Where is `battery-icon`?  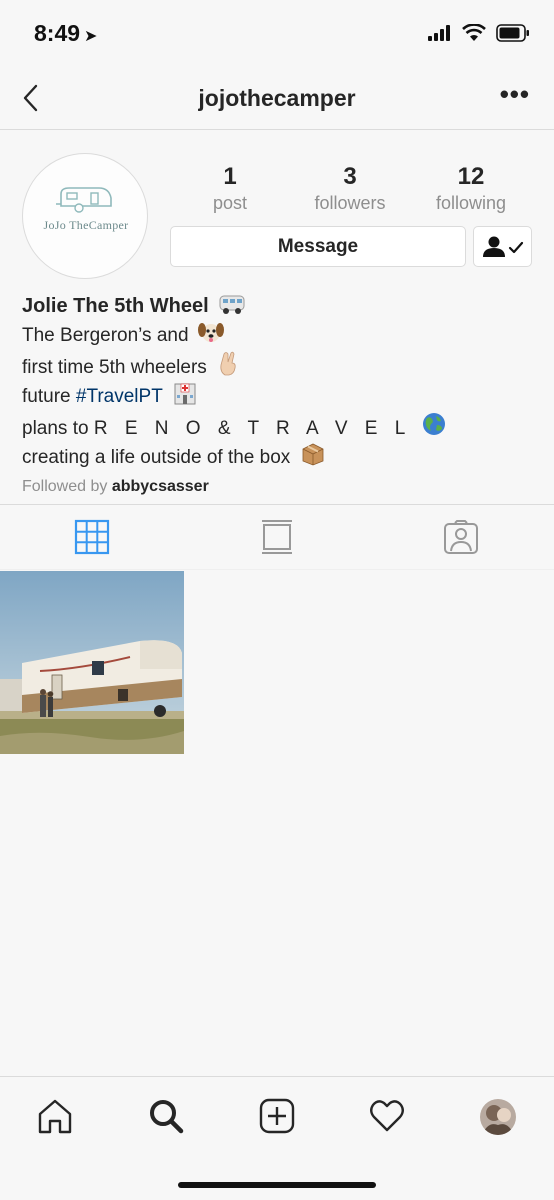 battery-icon is located at coordinates (512, 33).